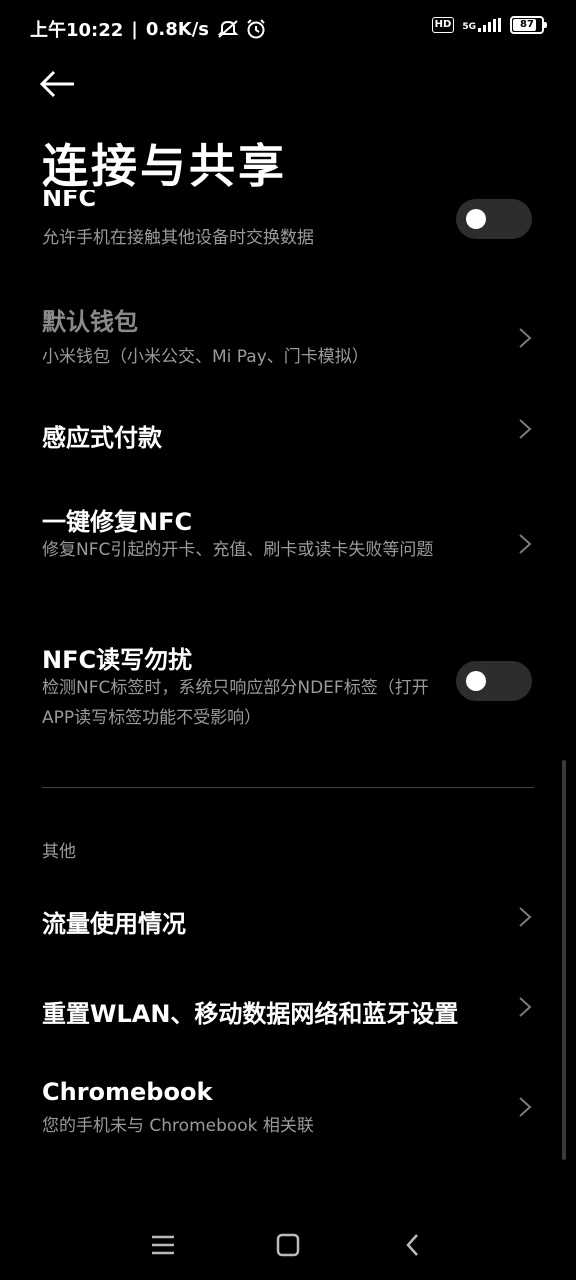 The image size is (576, 1280). I want to click on contactless-pay-row: 感应式付款, so click(288, 430).